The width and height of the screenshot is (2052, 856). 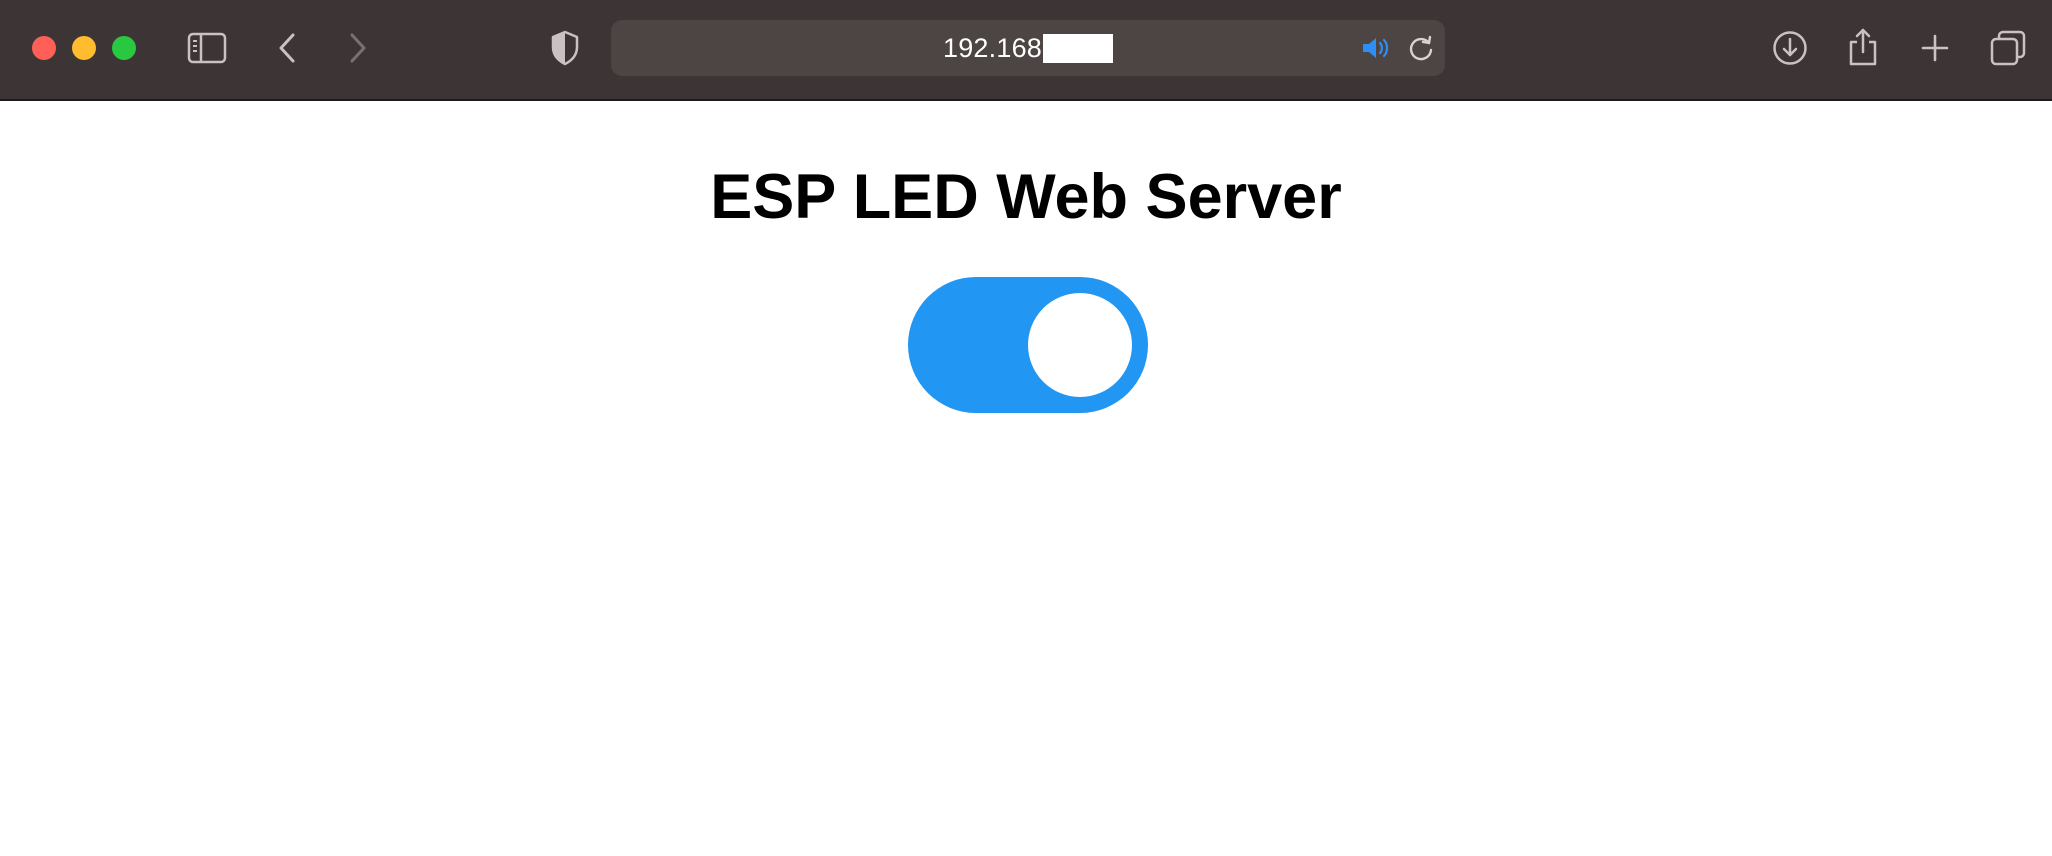 What do you see at coordinates (44, 48) in the screenshot?
I see `close-window-button` at bounding box center [44, 48].